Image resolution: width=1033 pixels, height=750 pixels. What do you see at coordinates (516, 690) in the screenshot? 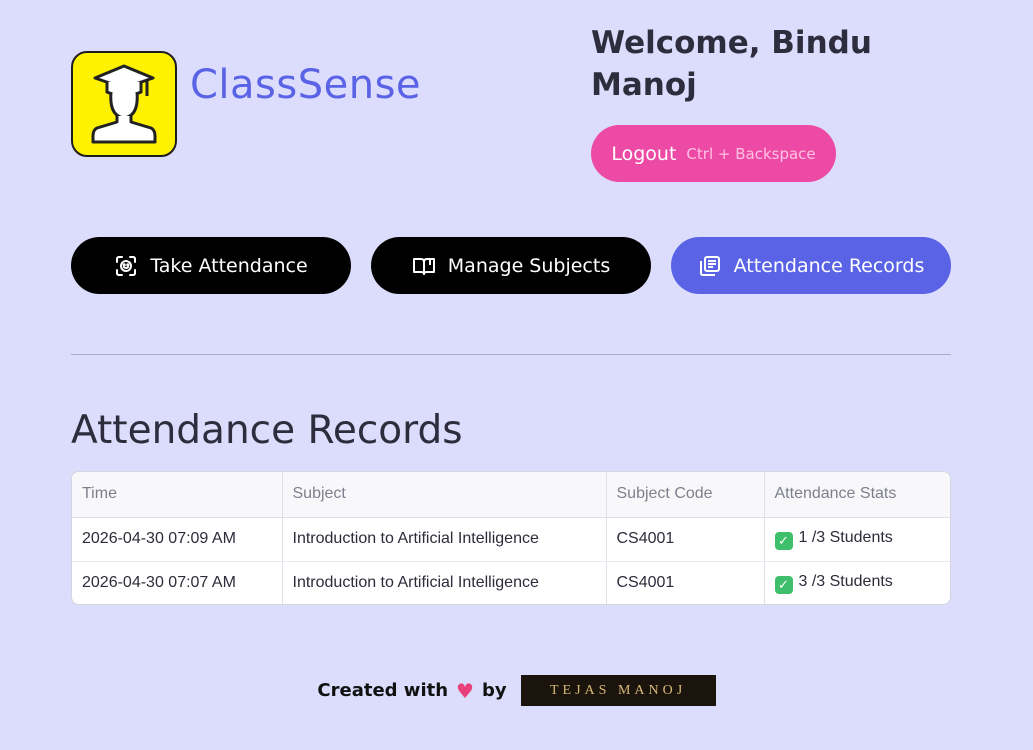
I see `footer: Created with ♥ by TEJAS MANOJ` at bounding box center [516, 690].